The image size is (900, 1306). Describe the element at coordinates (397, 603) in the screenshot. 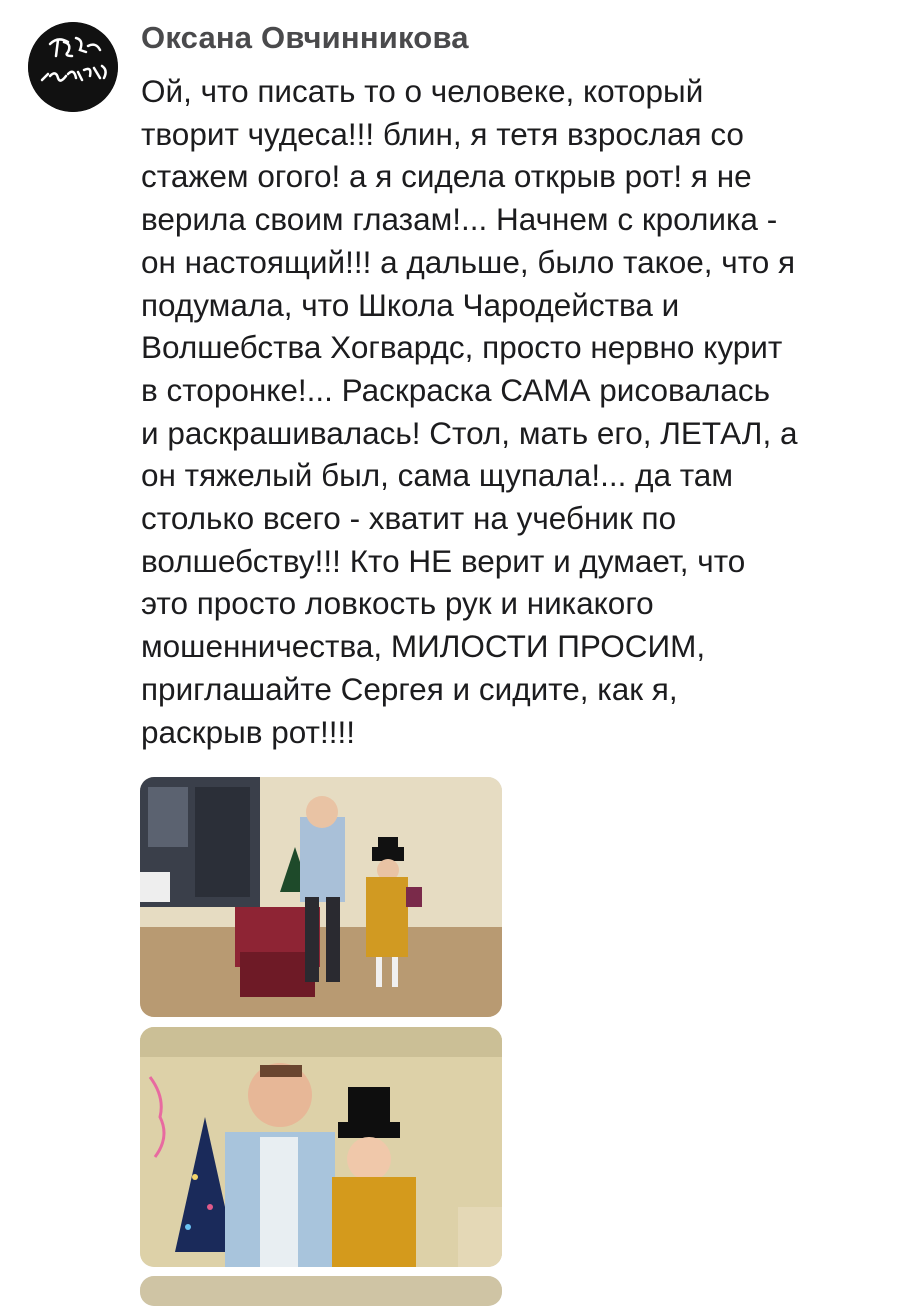

I see `post-text-line: это просто ловкость рук и никакого` at that location.